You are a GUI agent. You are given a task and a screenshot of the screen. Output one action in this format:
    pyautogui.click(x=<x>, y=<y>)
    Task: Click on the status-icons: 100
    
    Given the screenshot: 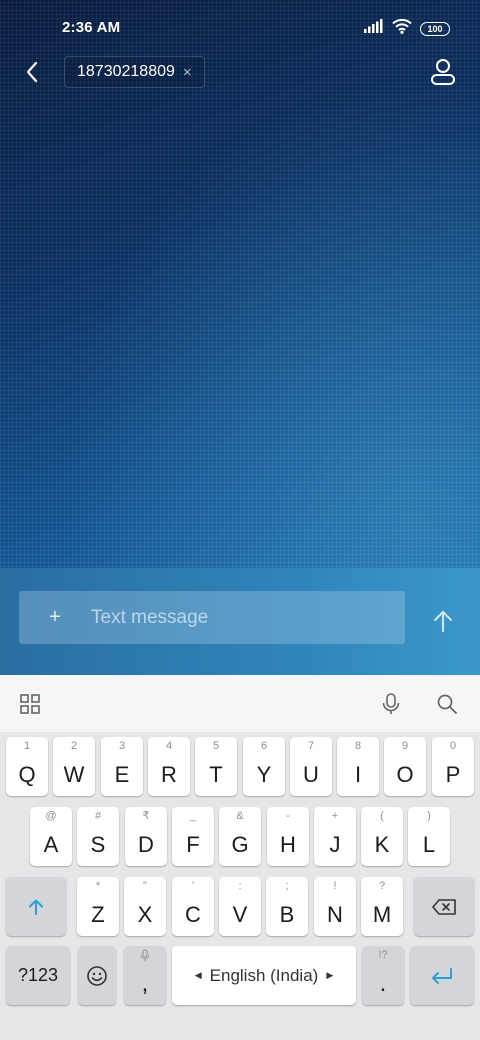 What is the action you would take?
    pyautogui.click(x=407, y=28)
    